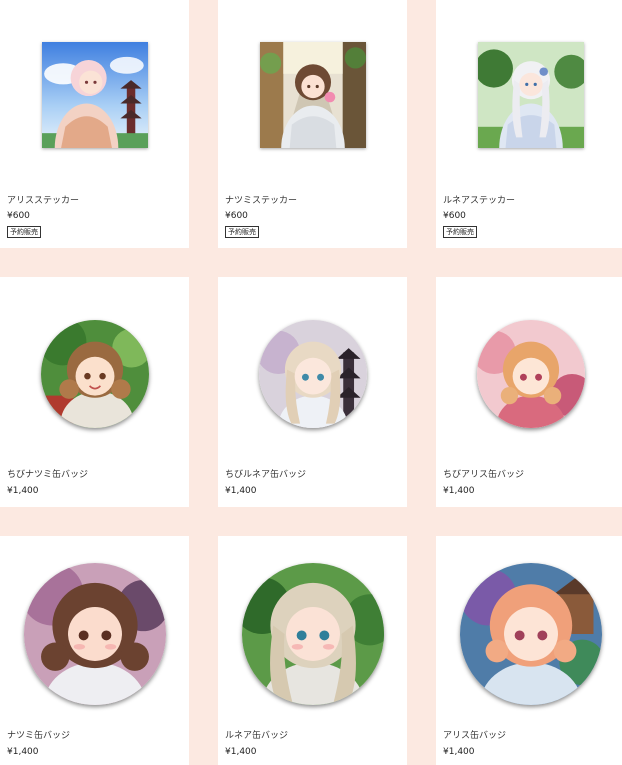  I want to click on chibi-alice-badge-image, so click(531, 374).